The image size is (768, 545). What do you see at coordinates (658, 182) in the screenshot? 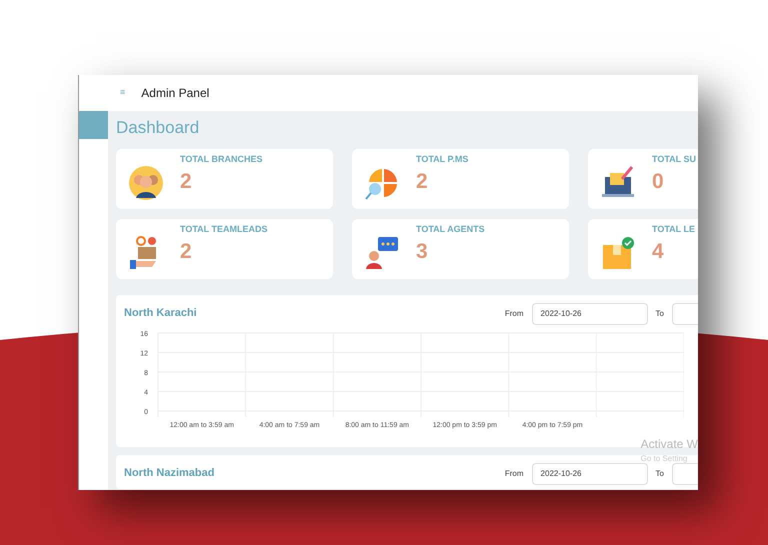
I see `stat-value: 0` at bounding box center [658, 182].